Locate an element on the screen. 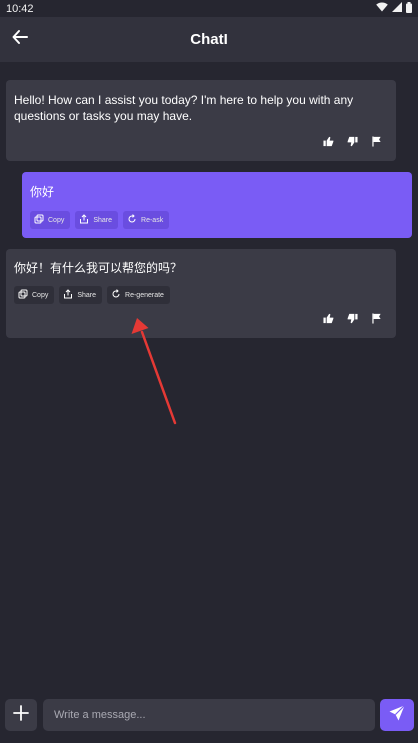 This screenshot has width=418, height=743. message-text: 你好 is located at coordinates (42, 192).